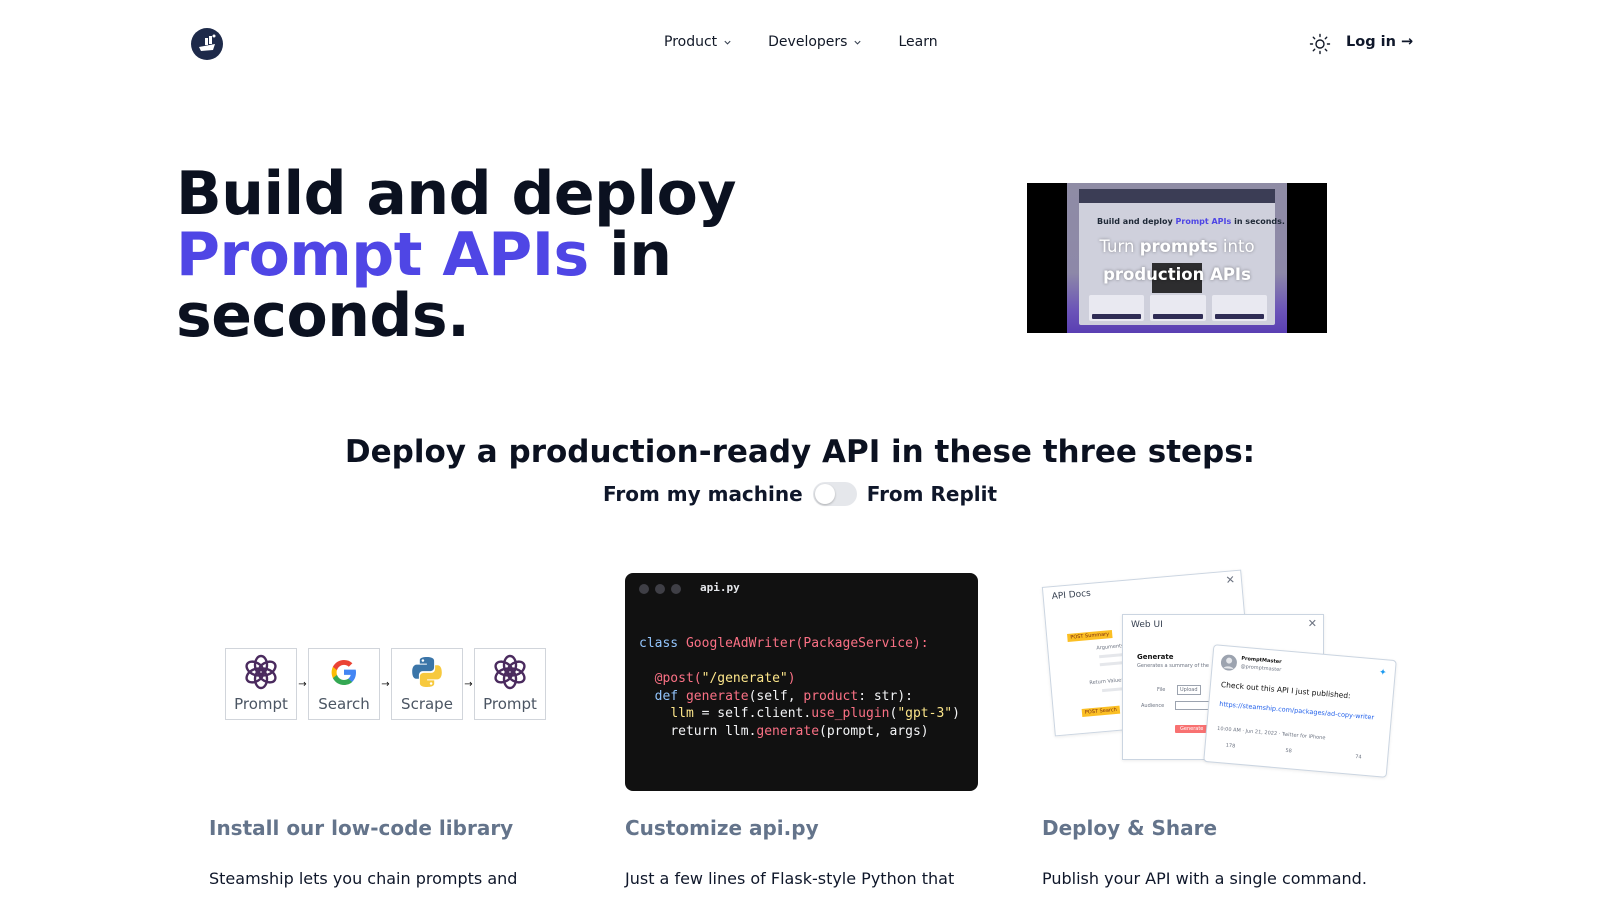  I want to click on login-link: Log in →, so click(1379, 42).